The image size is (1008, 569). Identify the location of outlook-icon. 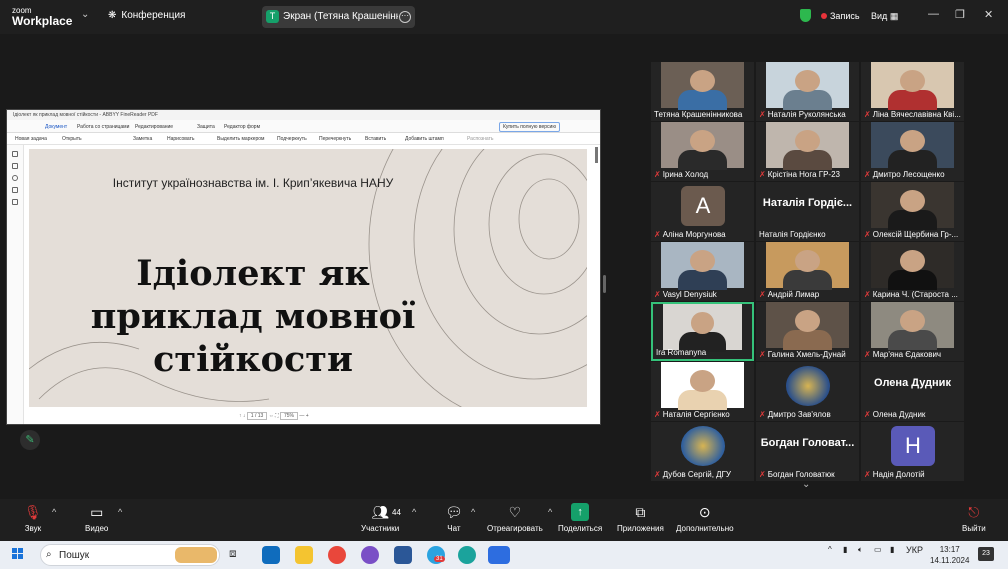
(271, 555).